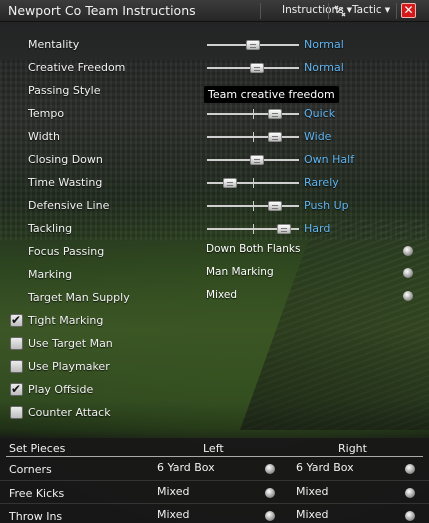 The width and height of the screenshot is (429, 523). Describe the element at coordinates (253, 183) in the screenshot. I see `time-wasting-slider` at that location.